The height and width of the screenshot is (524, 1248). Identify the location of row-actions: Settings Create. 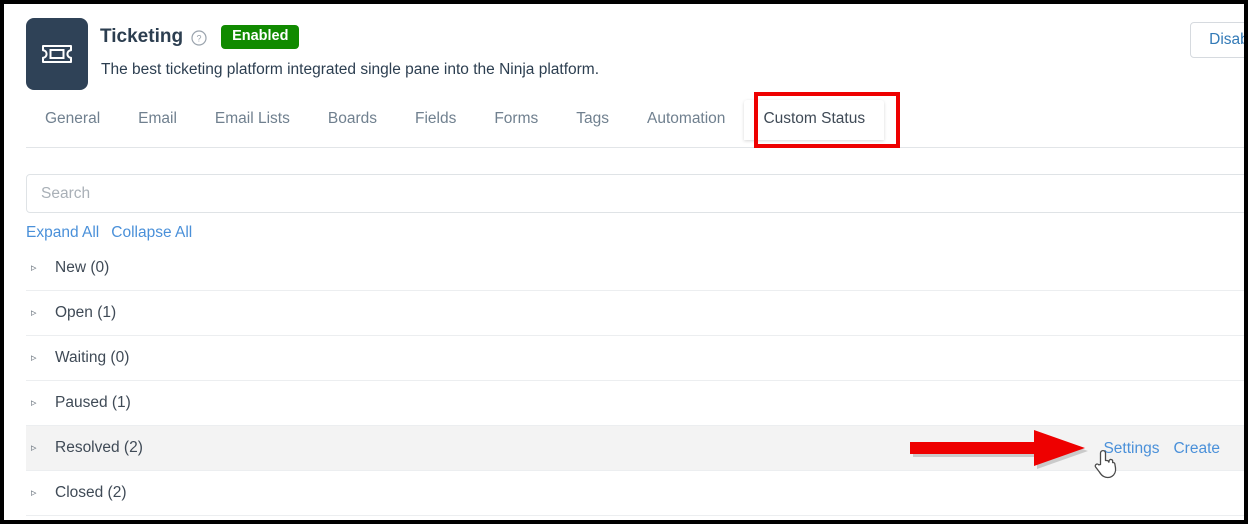
(1161, 448).